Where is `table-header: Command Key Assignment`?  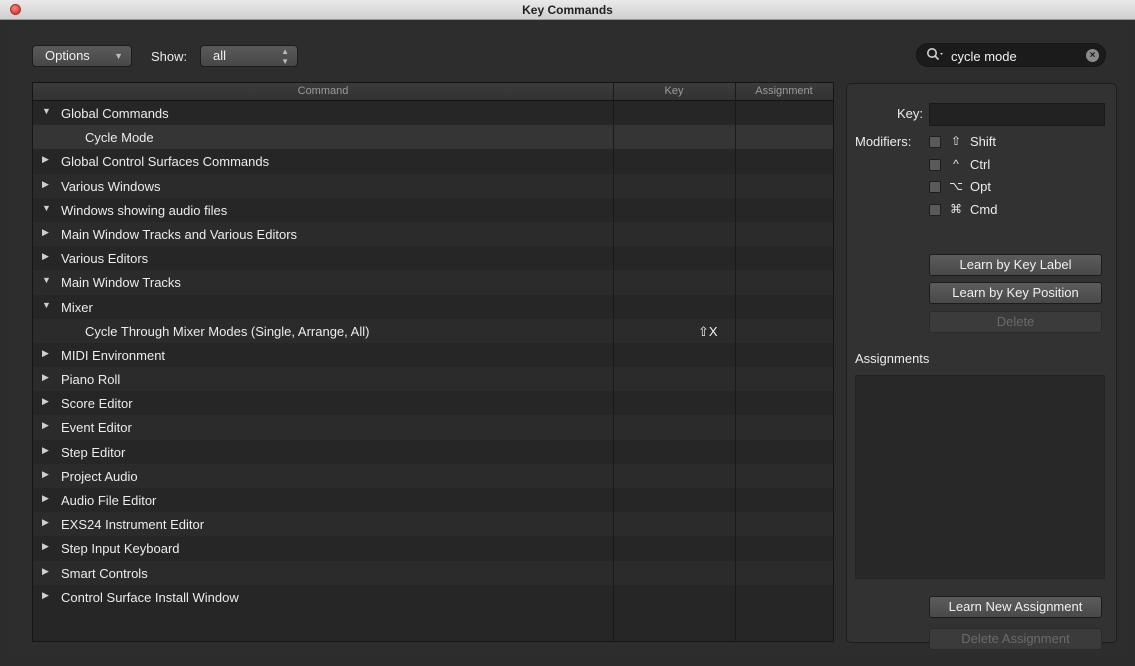 table-header: Command Key Assignment is located at coordinates (433, 92).